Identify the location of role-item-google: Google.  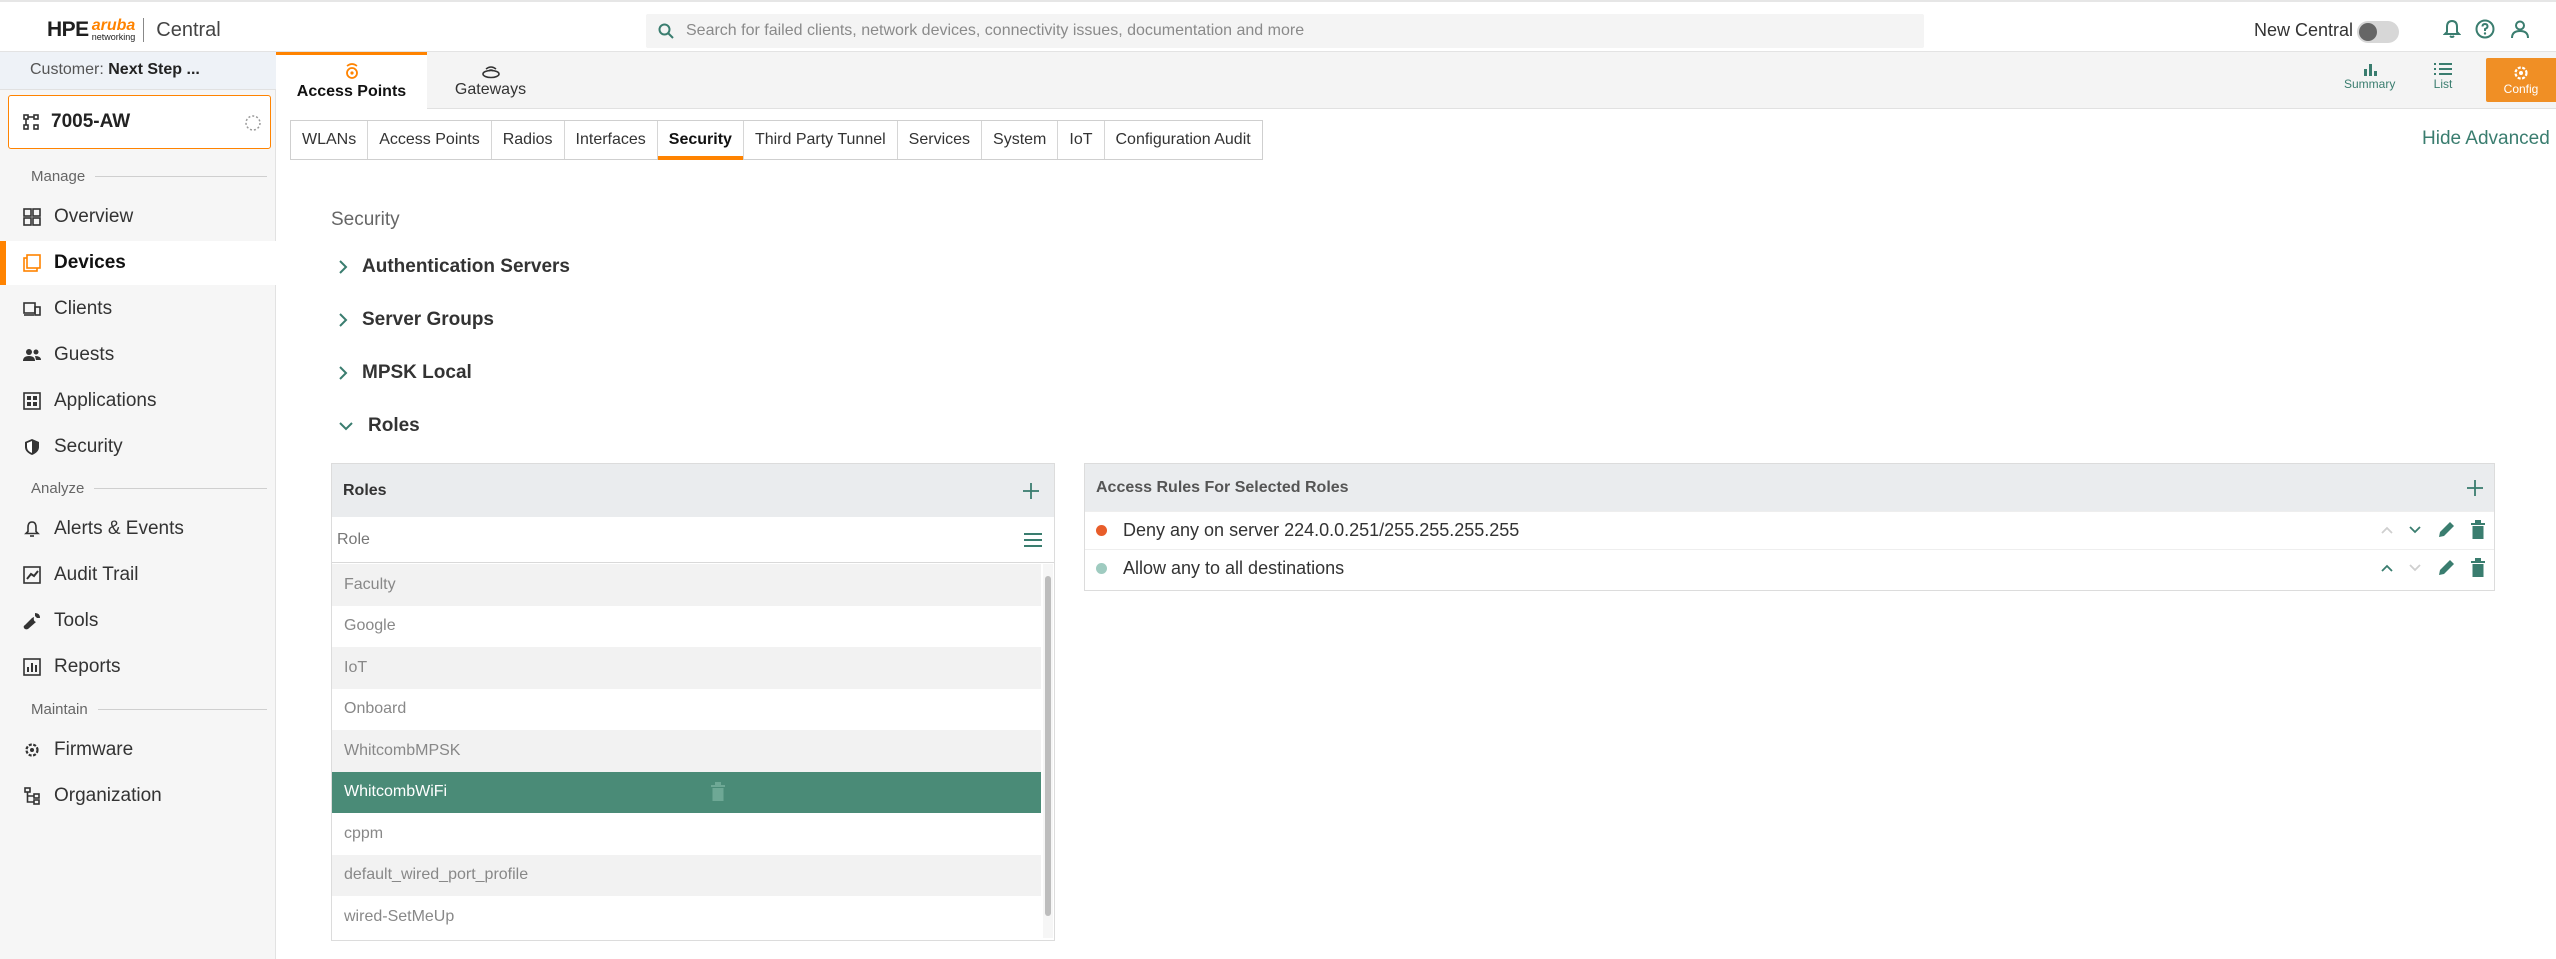
(686, 627).